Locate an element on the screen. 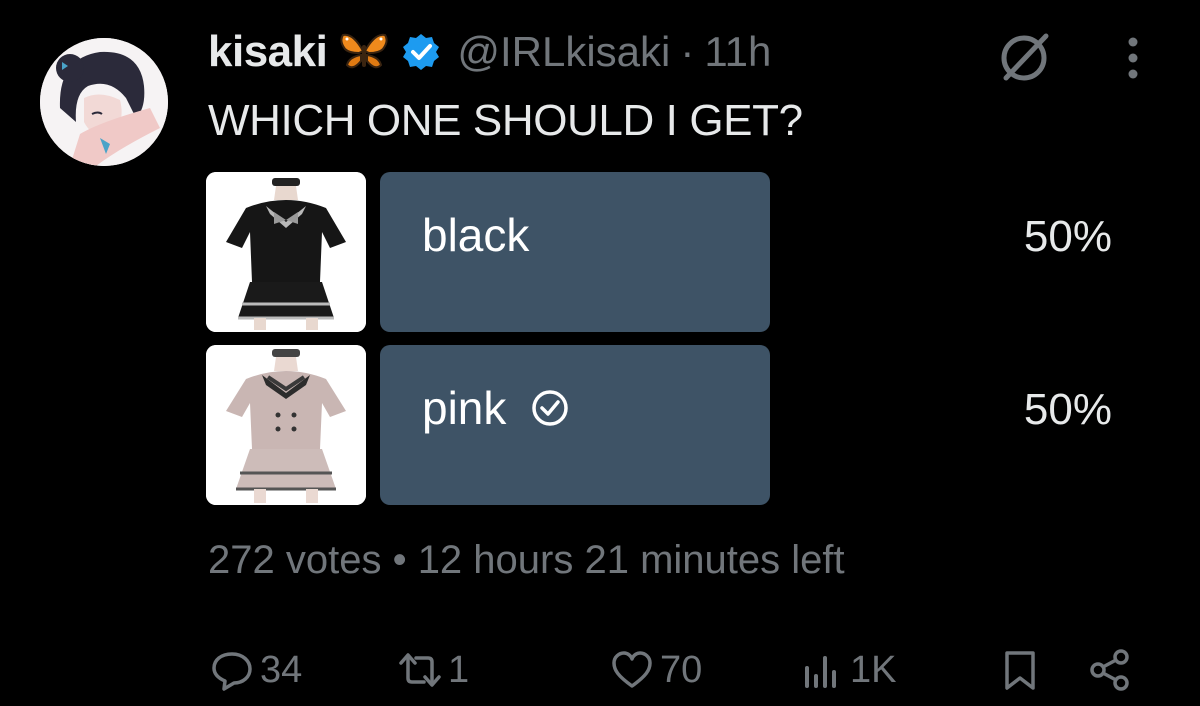 This screenshot has height=706, width=1200. like-count: 70 is located at coordinates (681, 669).